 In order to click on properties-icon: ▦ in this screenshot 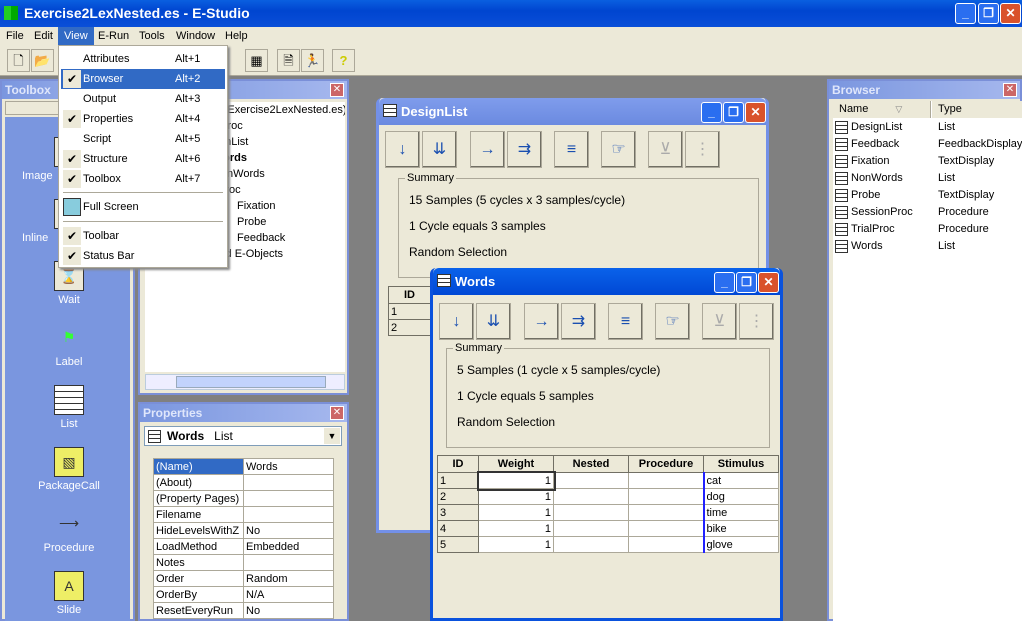, I will do `click(256, 60)`.